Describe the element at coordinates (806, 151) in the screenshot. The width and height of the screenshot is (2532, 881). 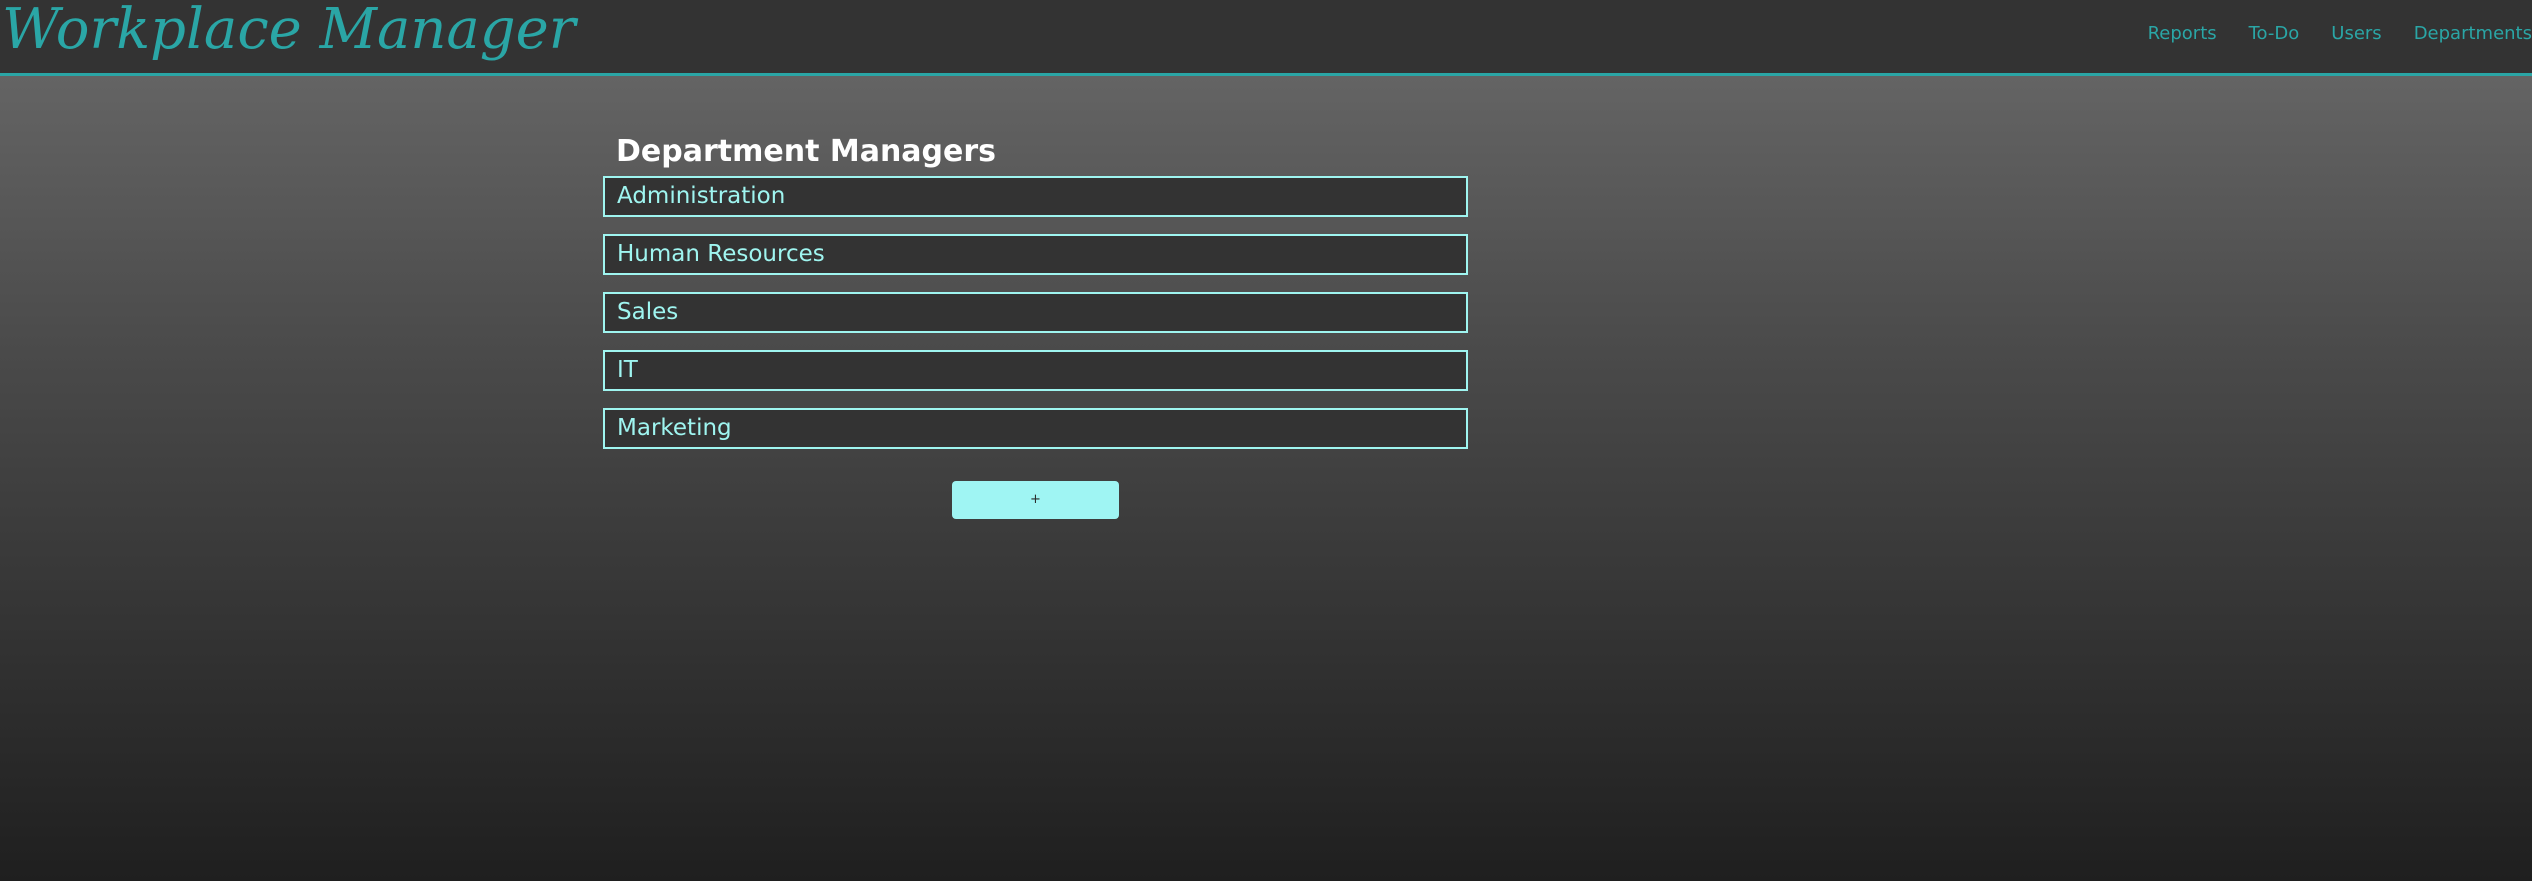
I see `page-title: Department Managers` at that location.